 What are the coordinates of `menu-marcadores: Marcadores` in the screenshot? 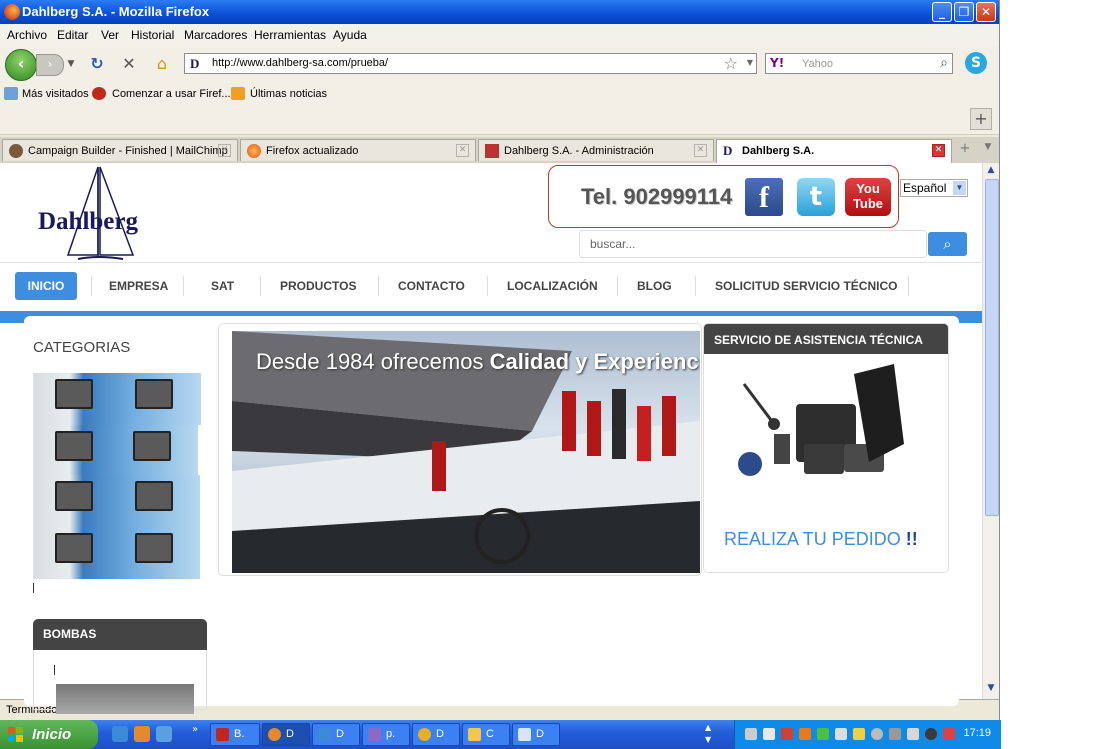 It's located at (215, 35).